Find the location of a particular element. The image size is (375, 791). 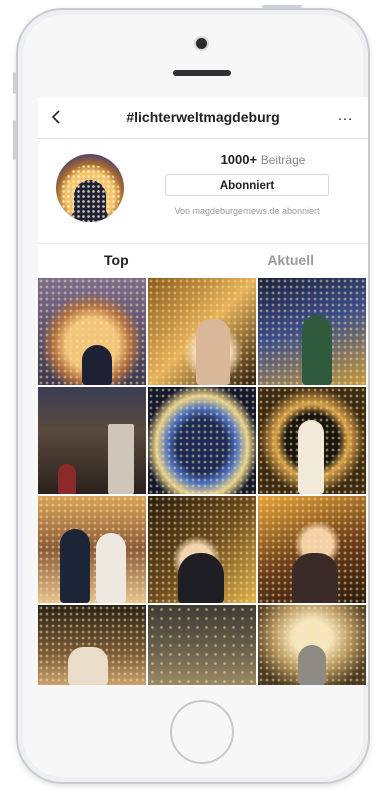

post-count: 1000+ Beiträge is located at coordinates (263, 159).